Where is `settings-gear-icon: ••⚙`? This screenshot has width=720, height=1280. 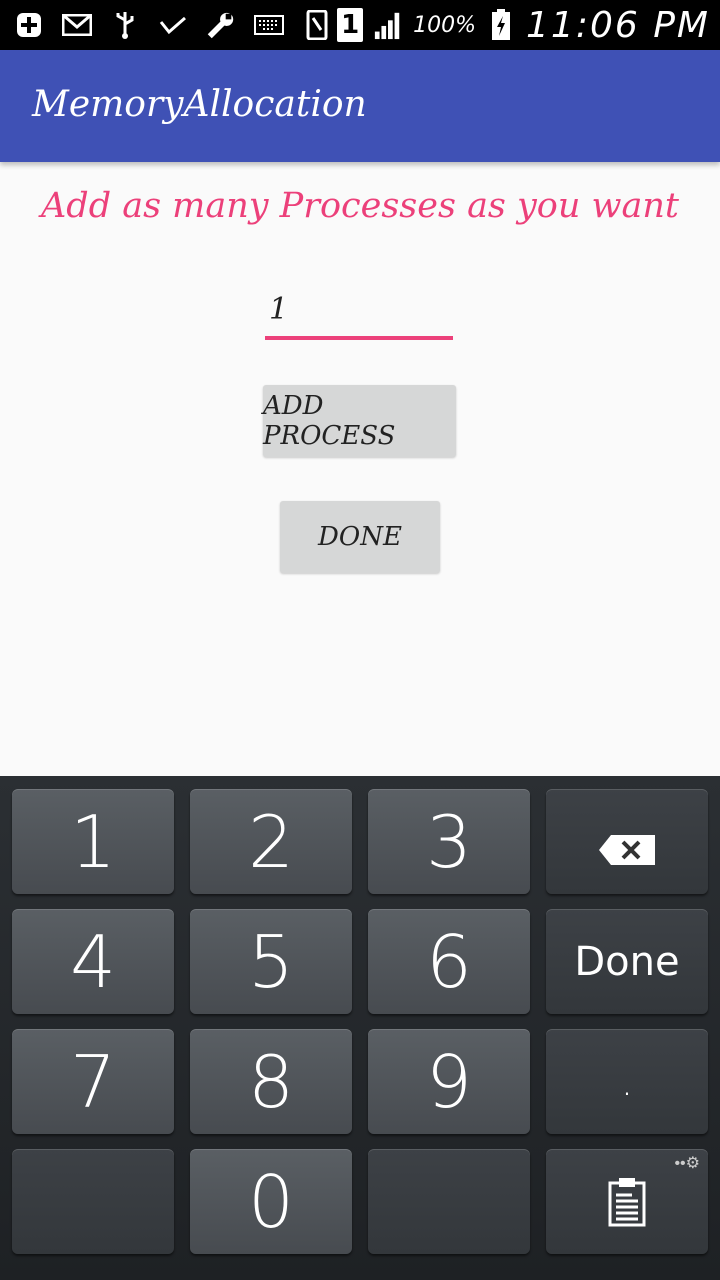 settings-gear-icon: ••⚙ is located at coordinates (687, 1162).